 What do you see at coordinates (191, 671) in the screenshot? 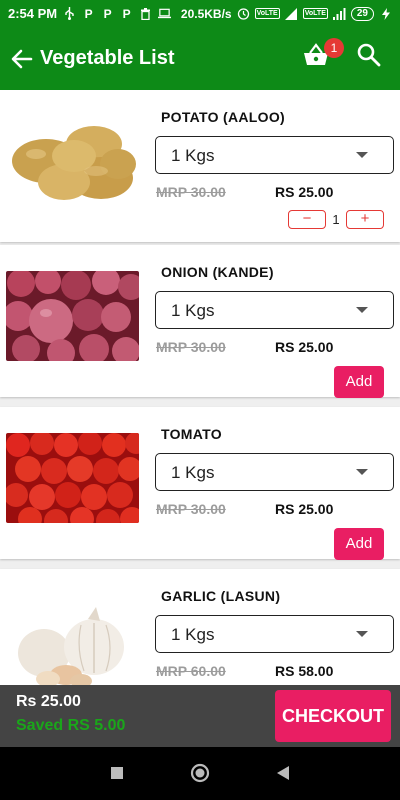
I see `mrp-price: MRP 60.00` at bounding box center [191, 671].